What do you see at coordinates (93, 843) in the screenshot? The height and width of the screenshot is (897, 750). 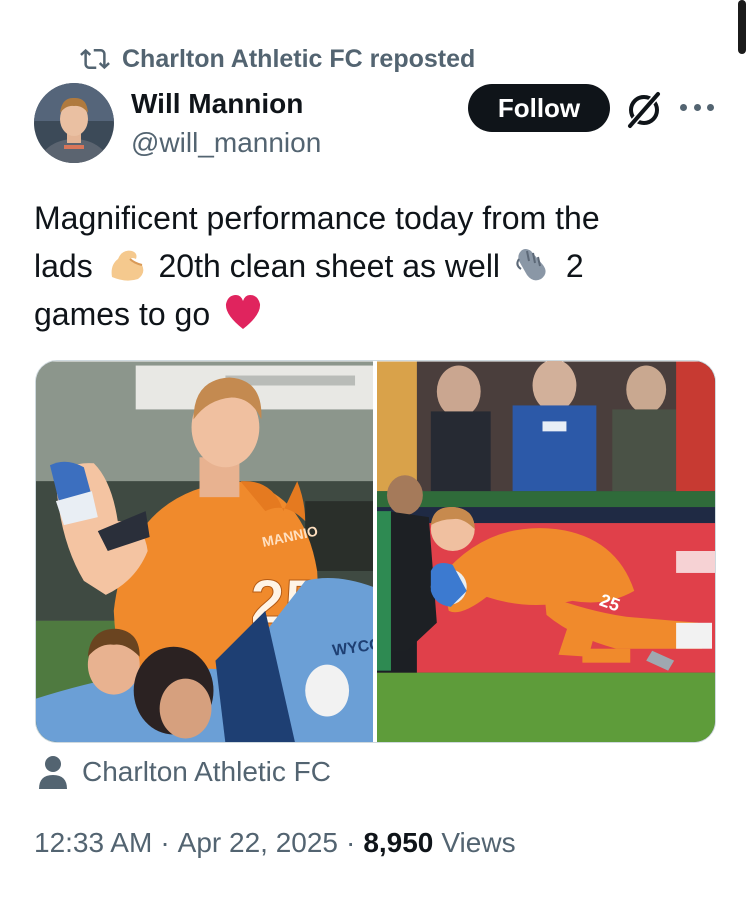 I see `tweet-time: 12:33 AM` at bounding box center [93, 843].